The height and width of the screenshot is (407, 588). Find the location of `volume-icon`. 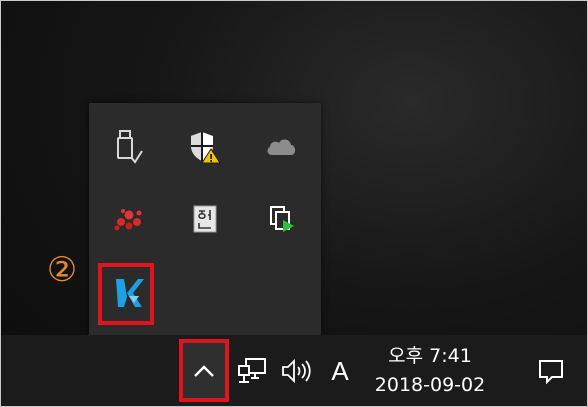

volume-icon is located at coordinates (297, 371).